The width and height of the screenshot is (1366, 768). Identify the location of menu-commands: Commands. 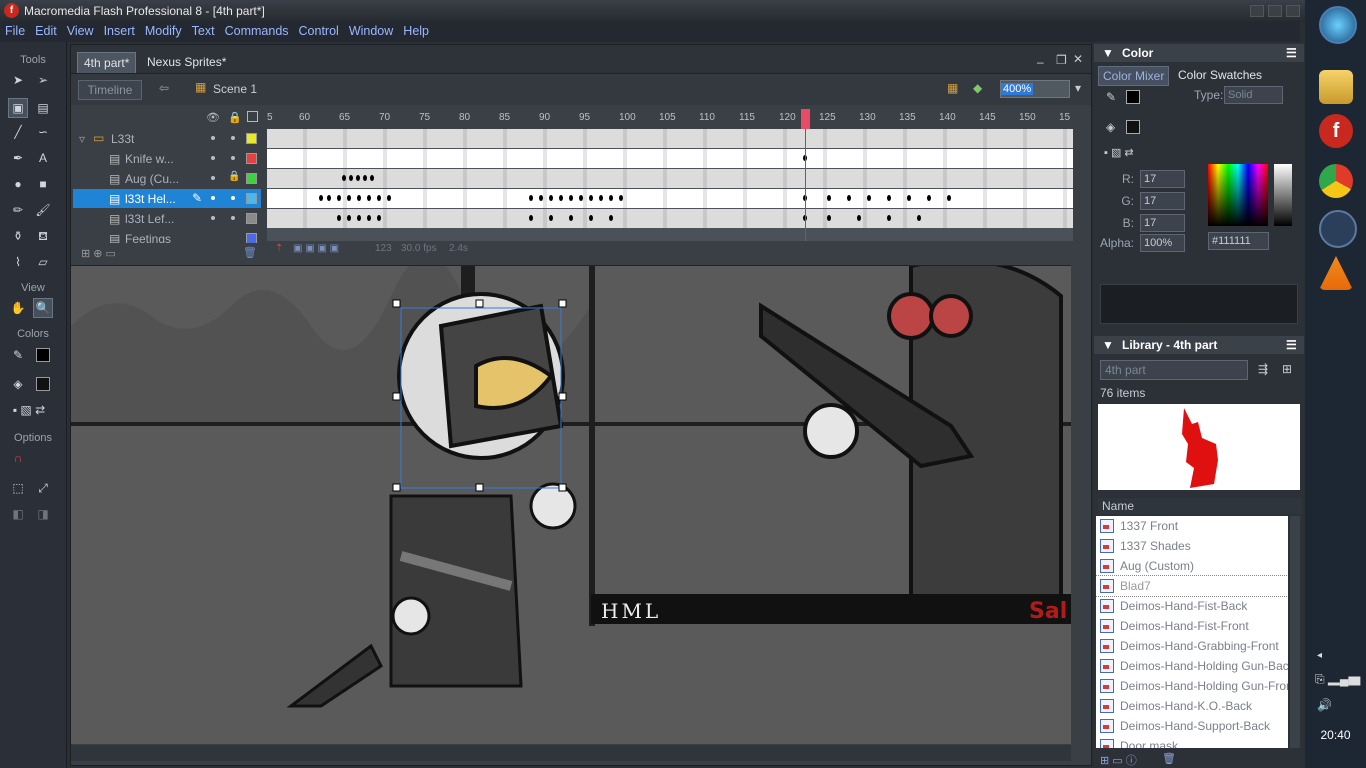
(257, 31).